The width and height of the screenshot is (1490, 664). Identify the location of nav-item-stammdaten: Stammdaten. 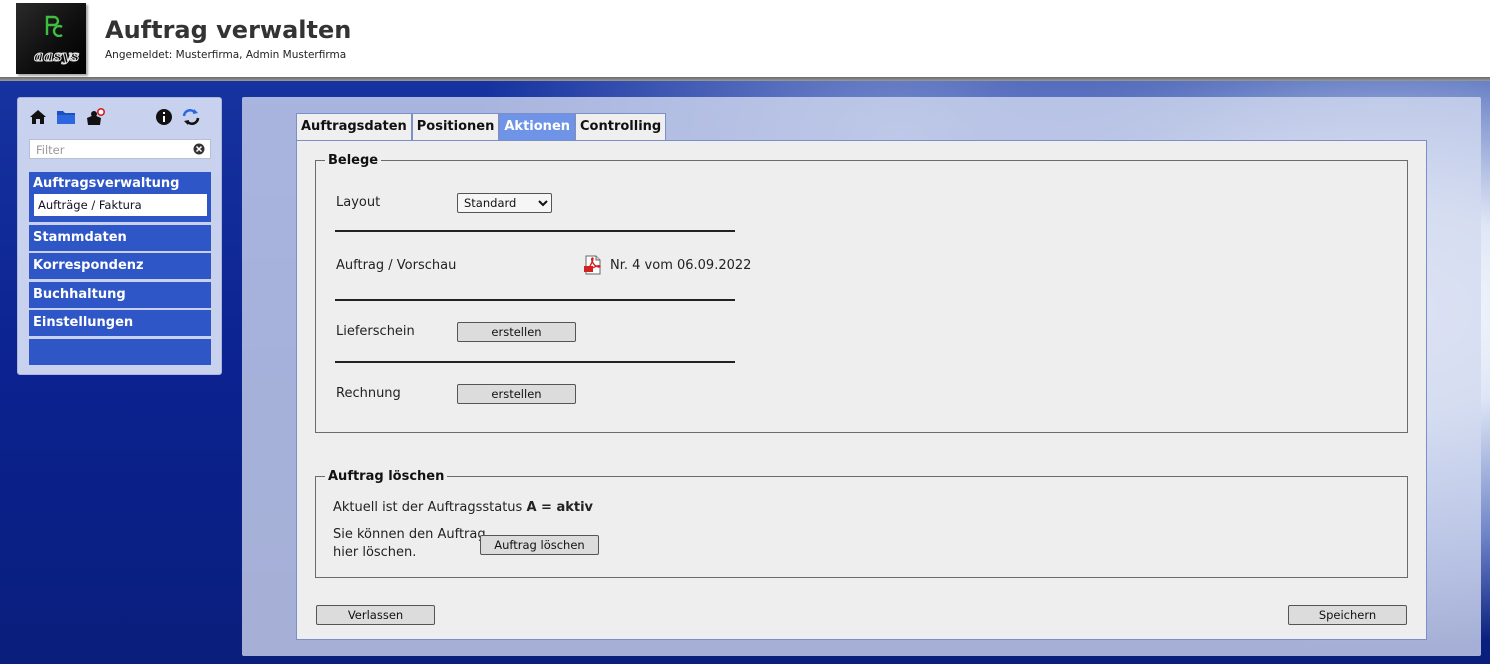
(120, 238).